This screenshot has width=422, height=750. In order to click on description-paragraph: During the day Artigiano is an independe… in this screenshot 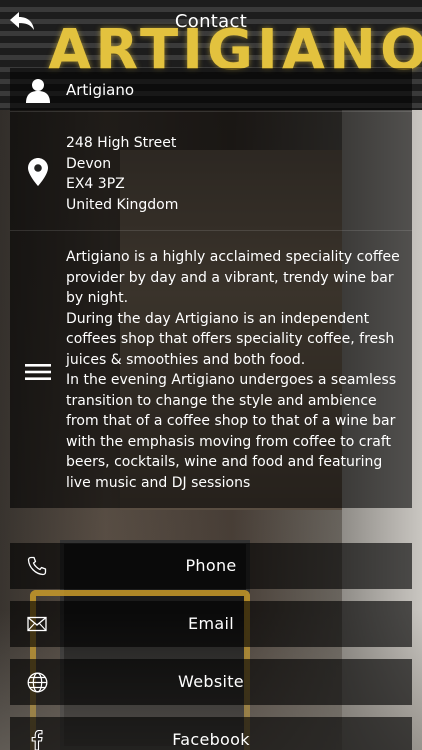, I will do `click(230, 339)`.